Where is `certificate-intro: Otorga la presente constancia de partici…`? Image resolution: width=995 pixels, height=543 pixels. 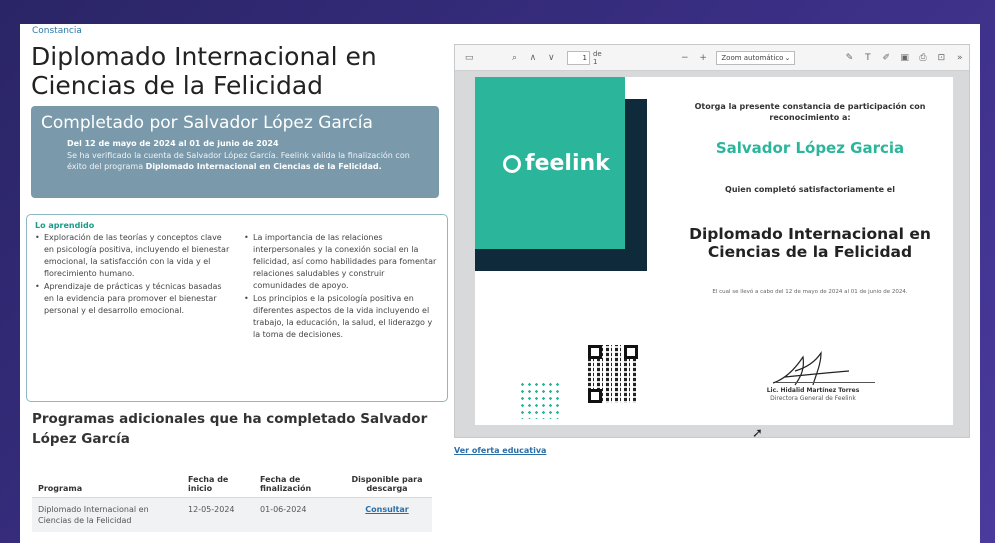 certificate-intro: Otorga la presente constancia de partici… is located at coordinates (810, 112).